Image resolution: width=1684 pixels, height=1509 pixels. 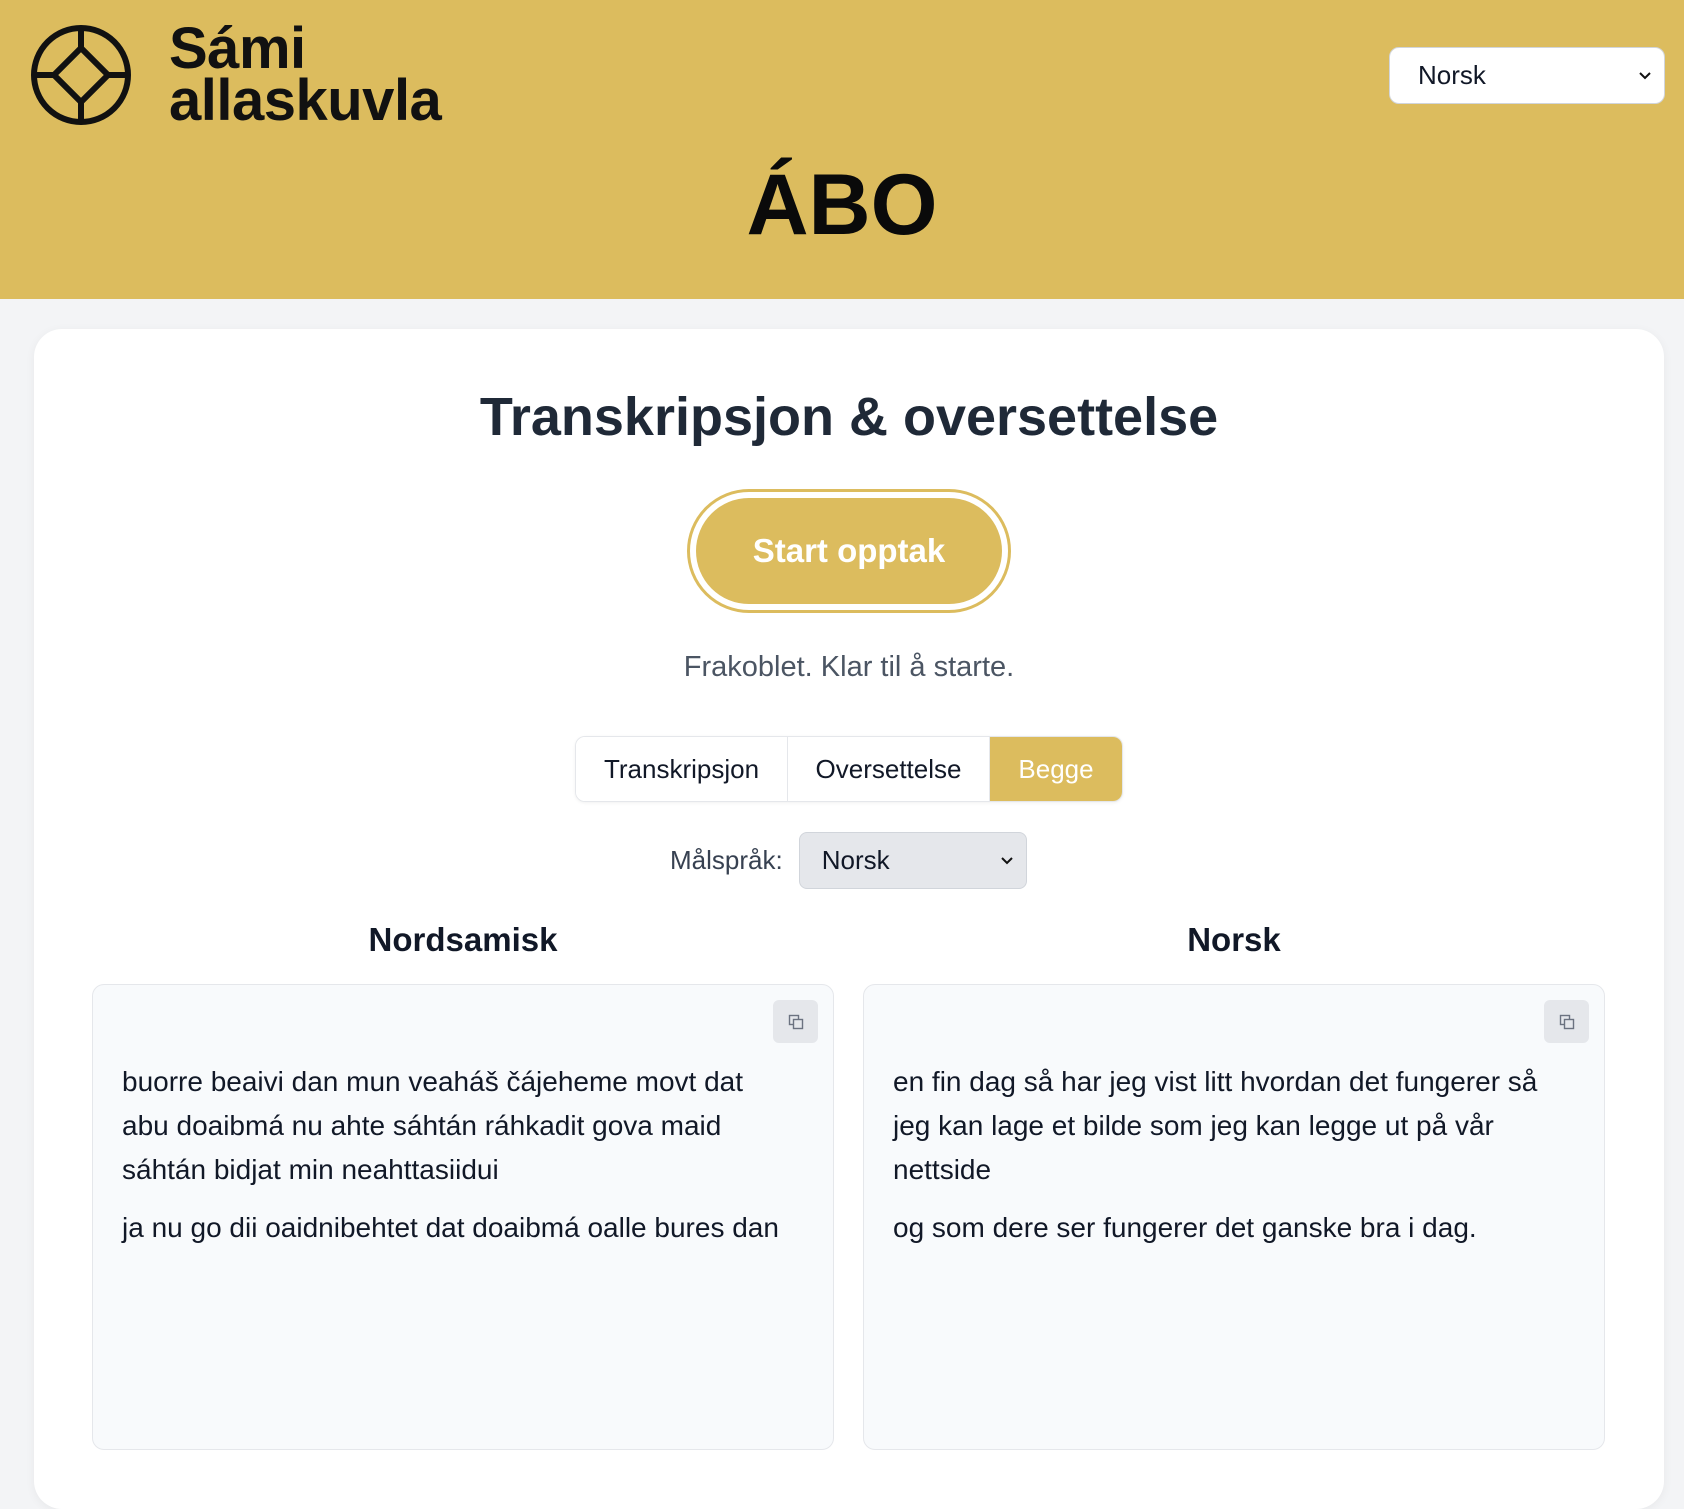 What do you see at coordinates (888, 769) in the screenshot?
I see `mode-tab-translation: Oversettelse` at bounding box center [888, 769].